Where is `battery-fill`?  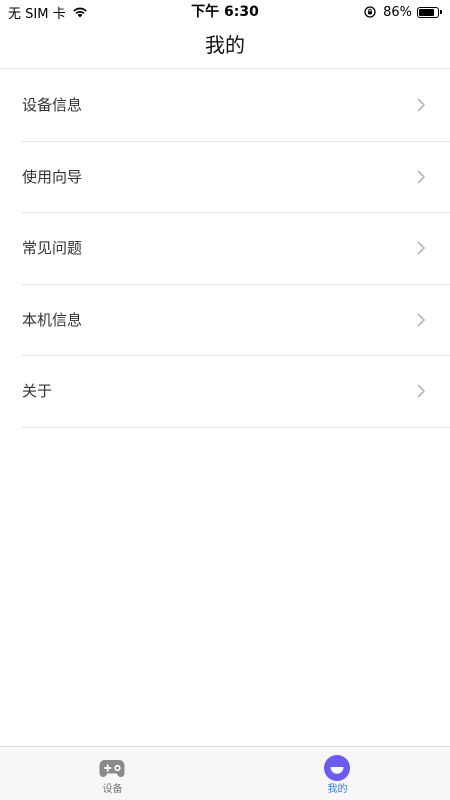 battery-fill is located at coordinates (427, 12).